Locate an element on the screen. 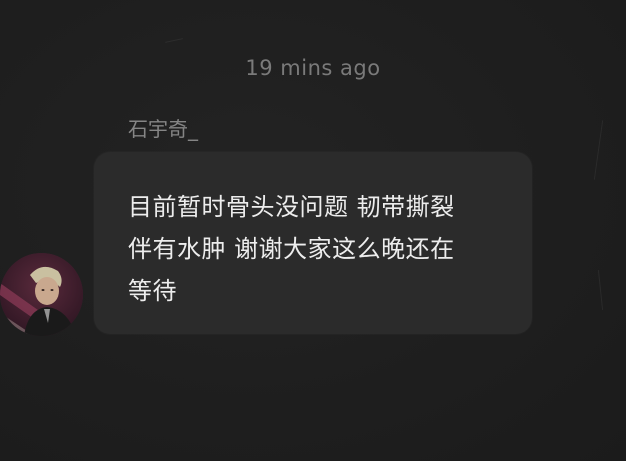 The height and width of the screenshot is (461, 626). message-text: 目前暂时骨头没问题 韧带撕裂 伴有水肿 谢谢大家这么晚还在 等待 is located at coordinates (291, 249).